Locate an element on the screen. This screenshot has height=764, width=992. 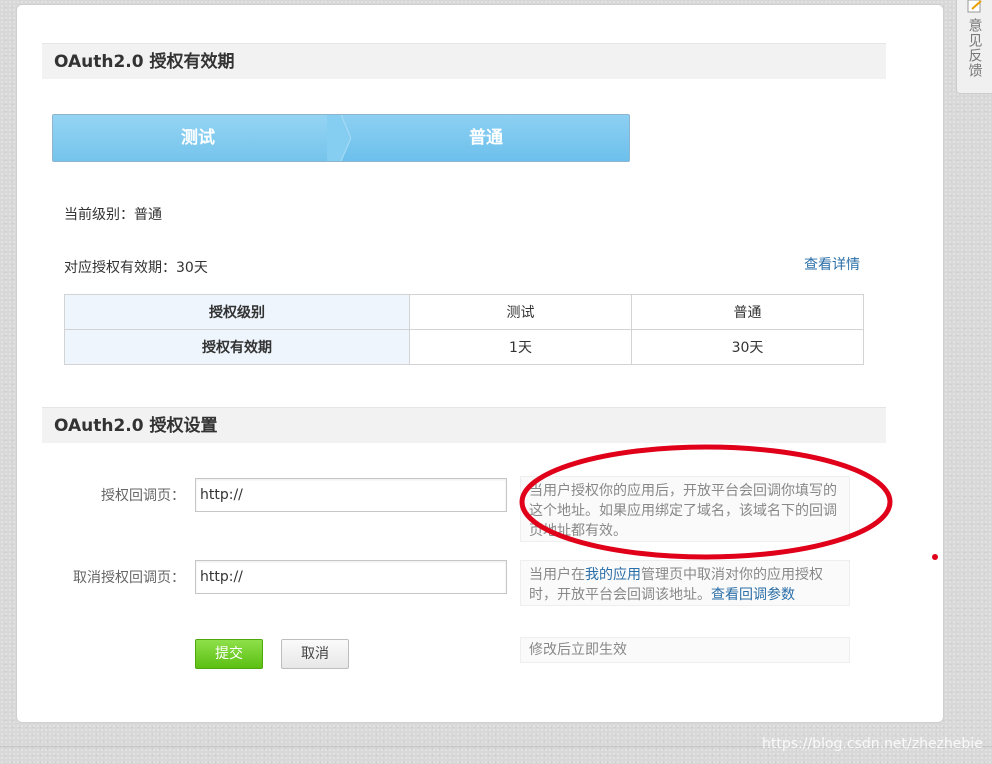
view-details-link: 查看详情 is located at coordinates (832, 264).